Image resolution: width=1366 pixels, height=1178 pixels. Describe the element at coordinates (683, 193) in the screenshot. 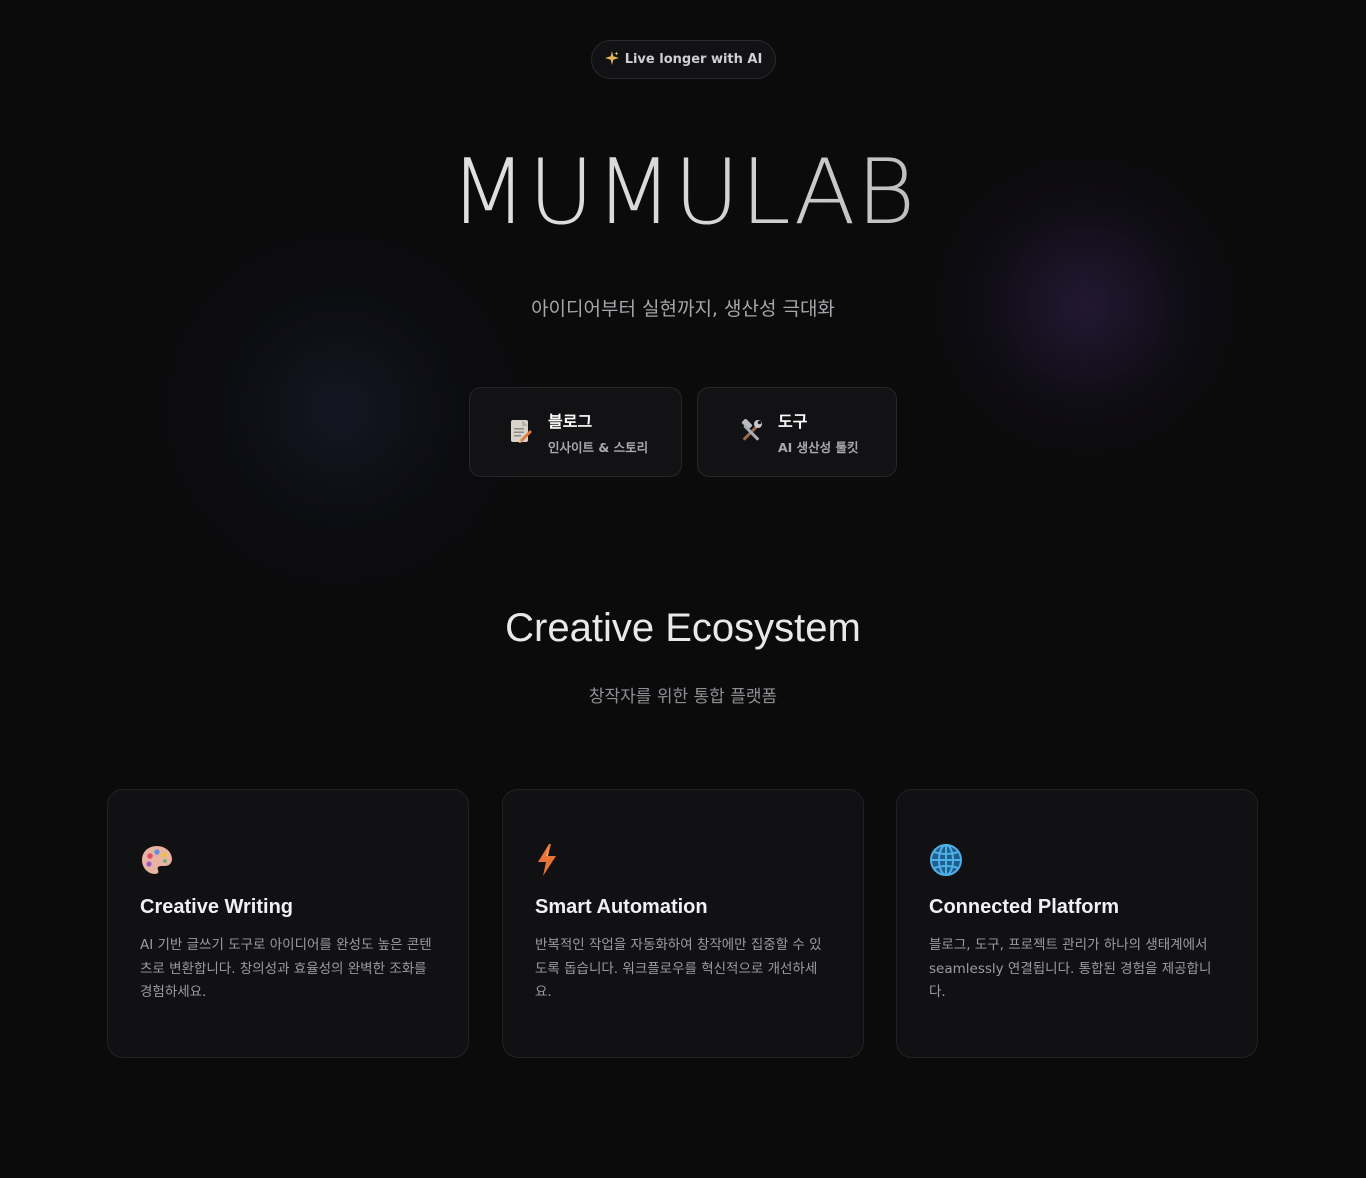

I see `hero-title: MUMULAB` at that location.